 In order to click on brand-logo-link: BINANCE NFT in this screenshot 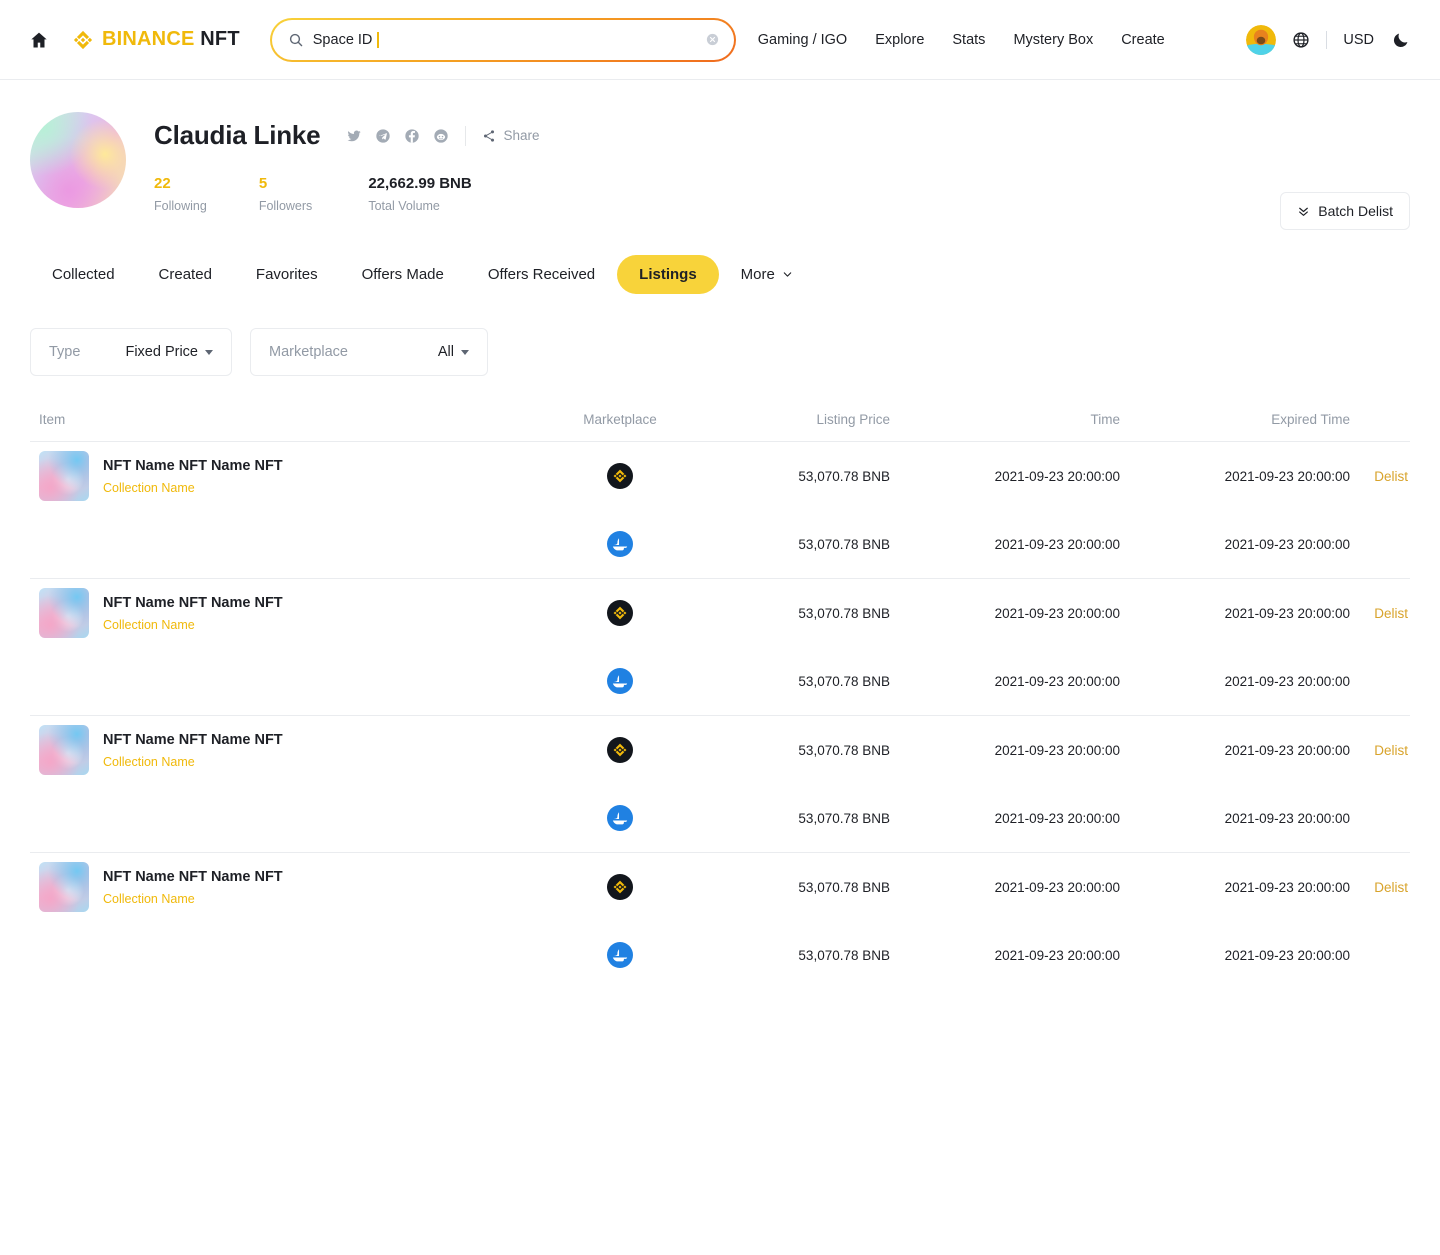, I will do `click(156, 39)`.